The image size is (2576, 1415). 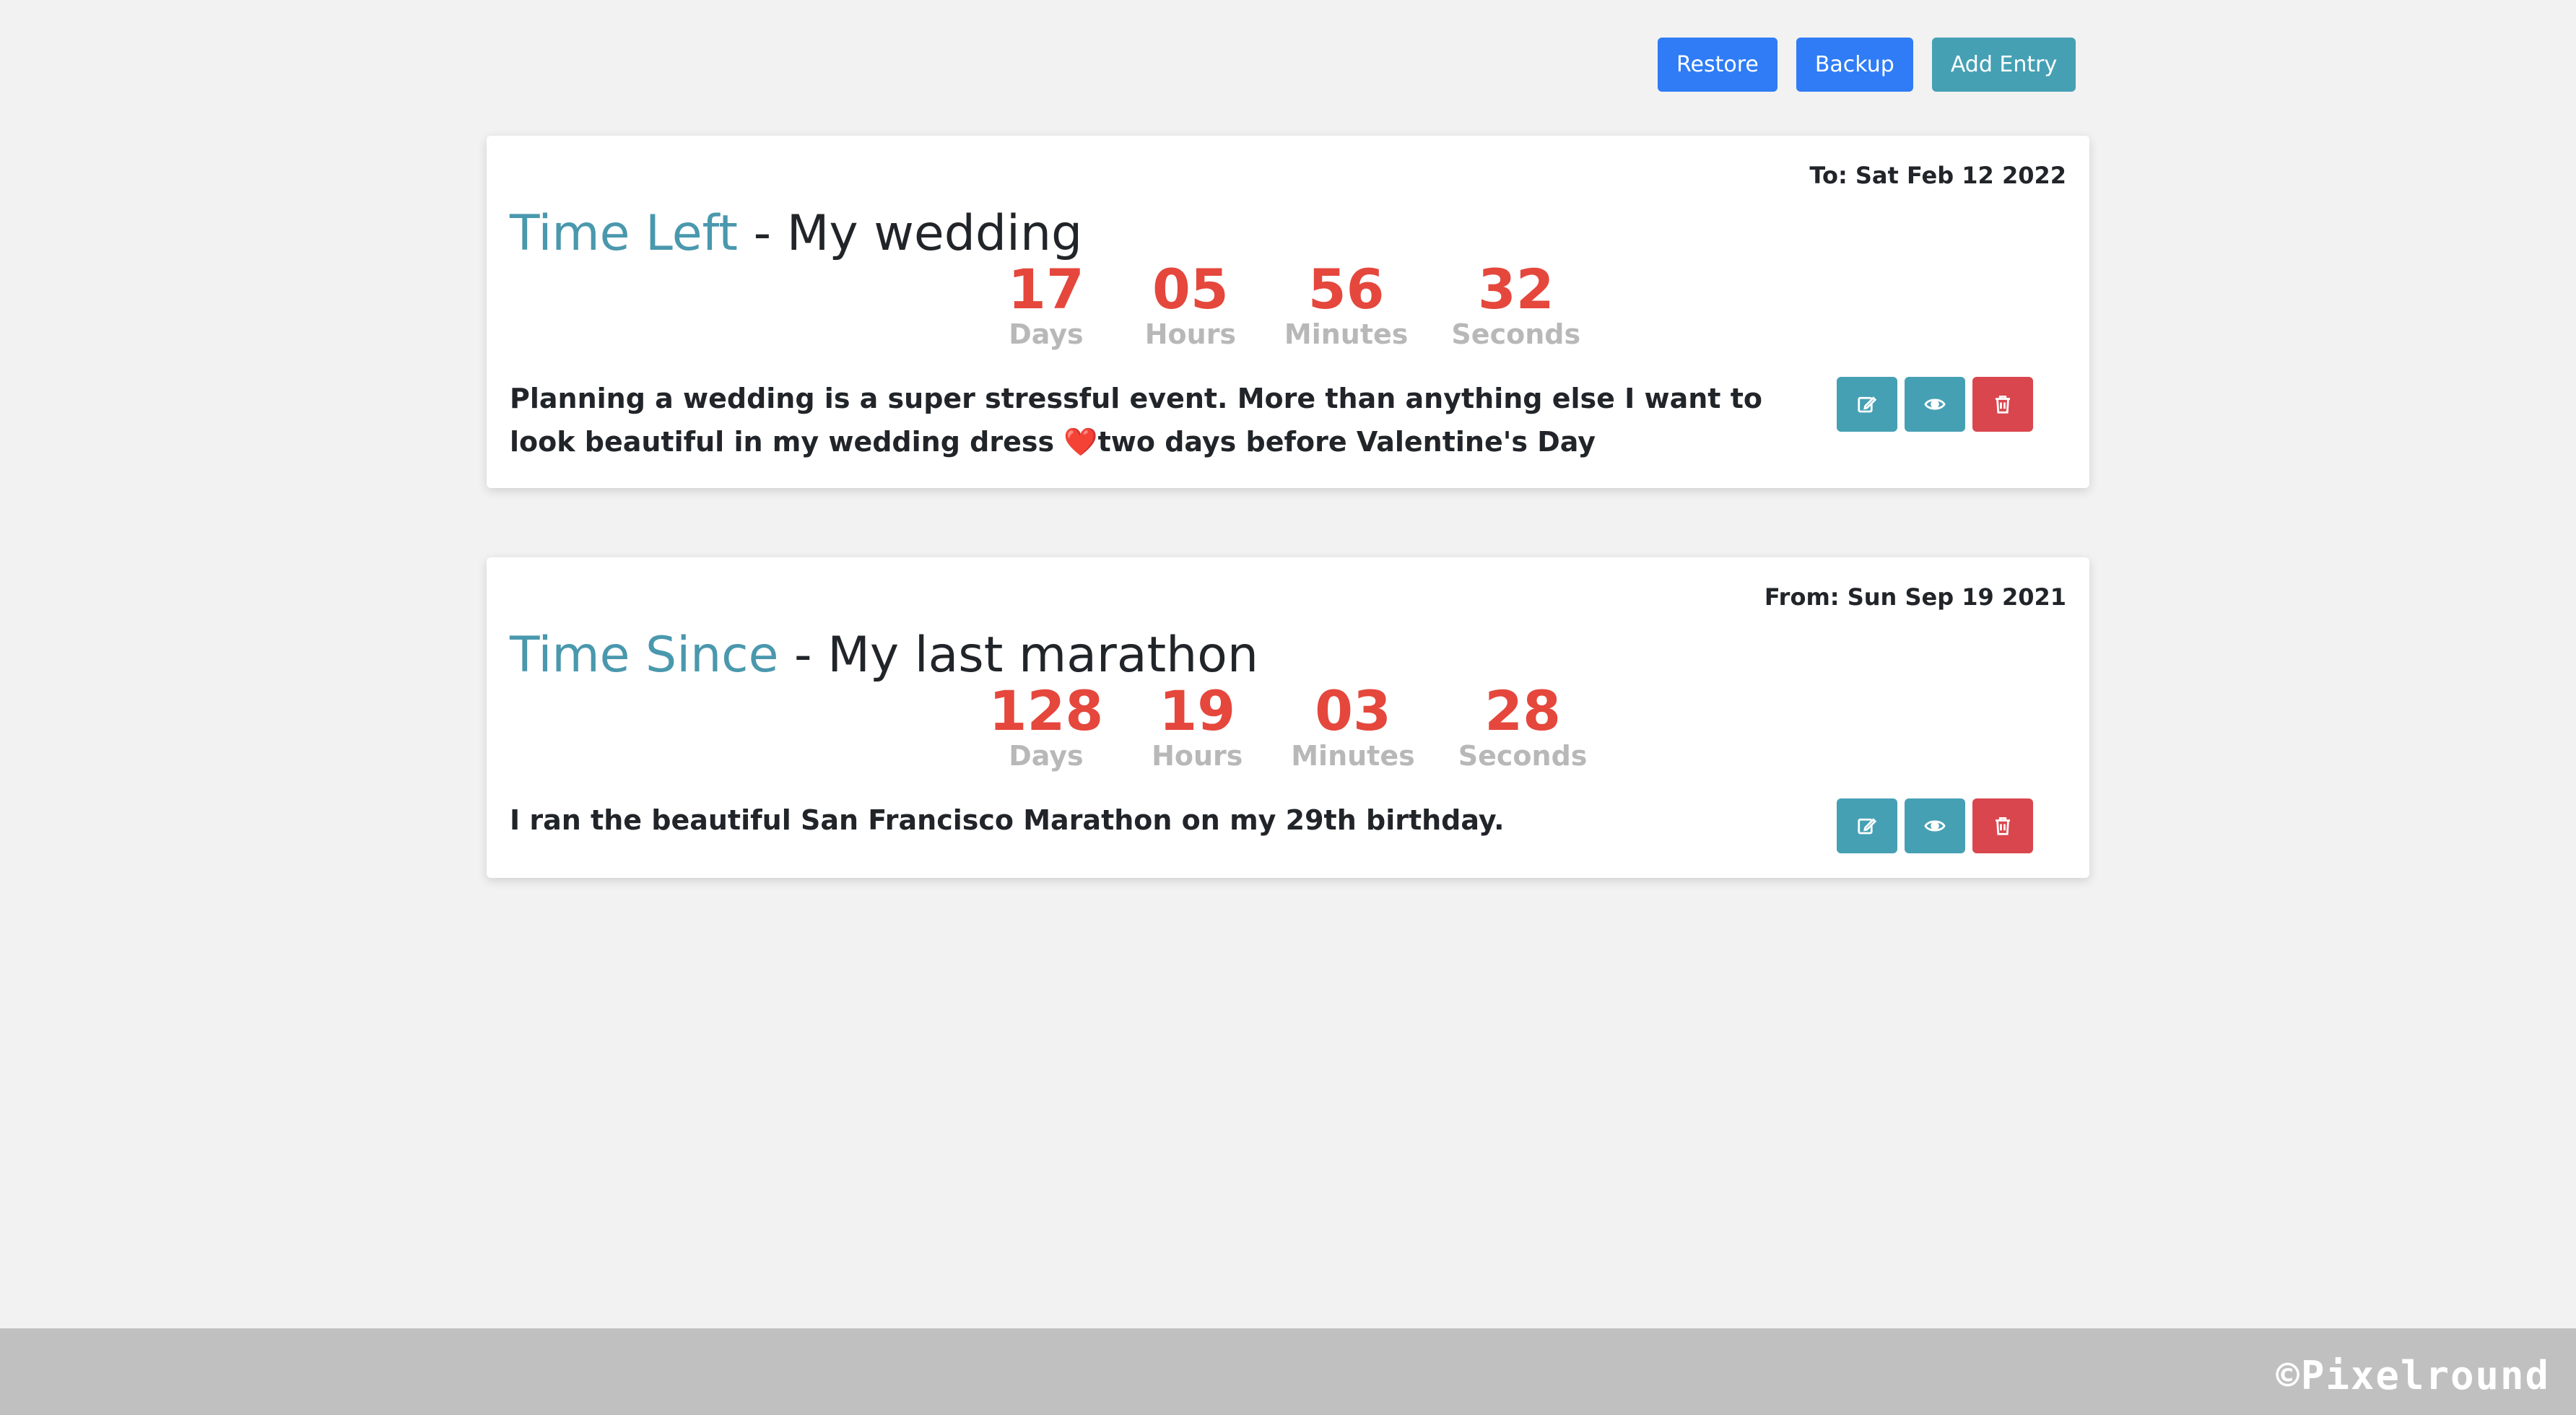 I want to click on countdown: 17 Days 05 Hours 56 Minutes 32 Seconds, so click(x=1288, y=303).